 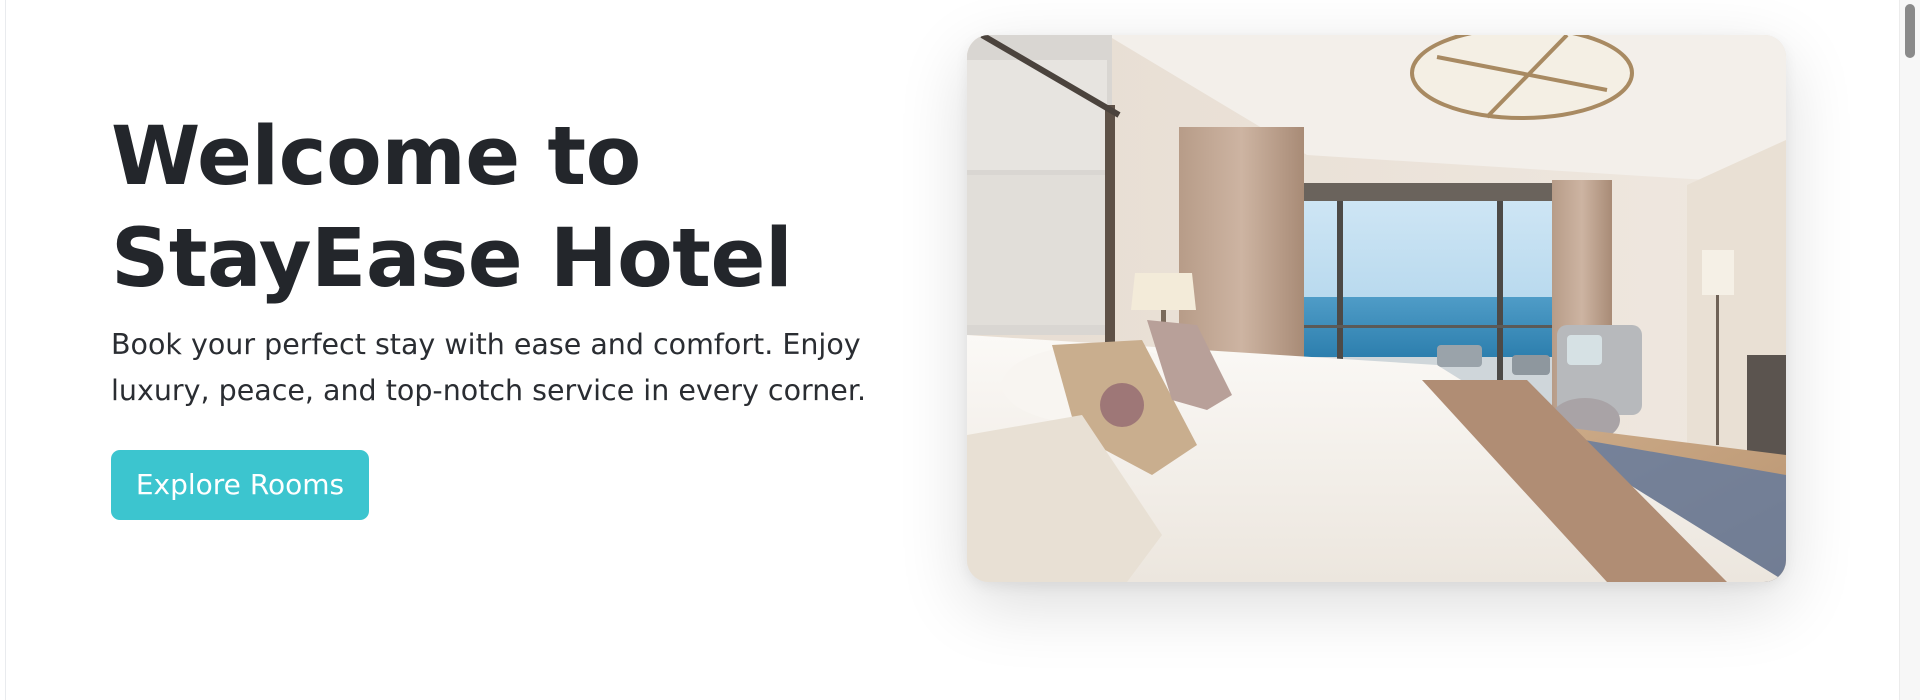 I want to click on hero-title-line1: Welcome to, so click(x=376, y=157).